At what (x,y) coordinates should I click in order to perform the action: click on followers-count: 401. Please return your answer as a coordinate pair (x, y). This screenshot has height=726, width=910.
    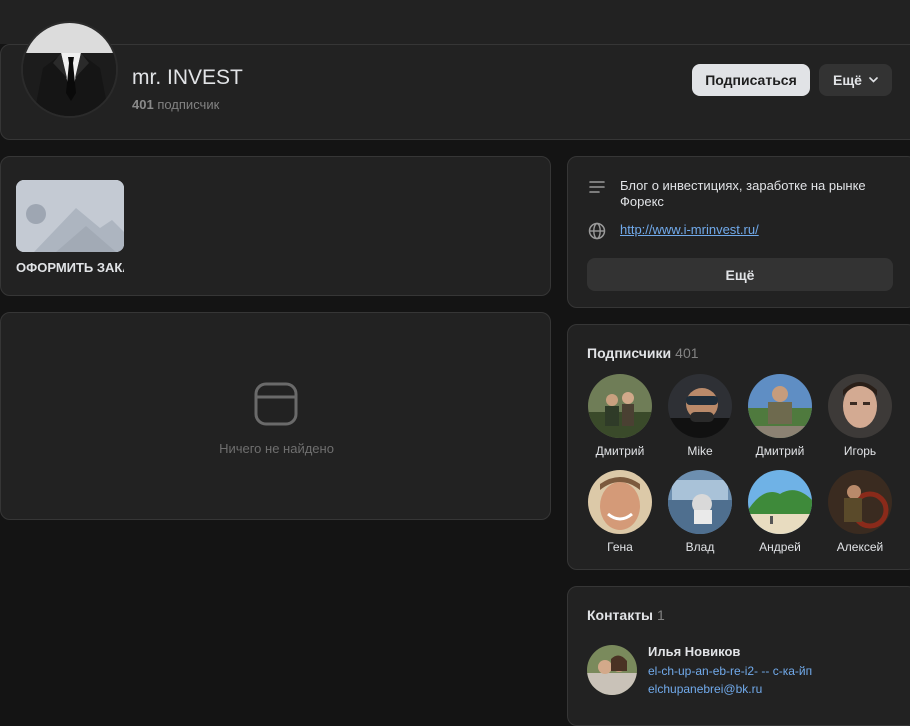
    Looking at the image, I should click on (687, 353).